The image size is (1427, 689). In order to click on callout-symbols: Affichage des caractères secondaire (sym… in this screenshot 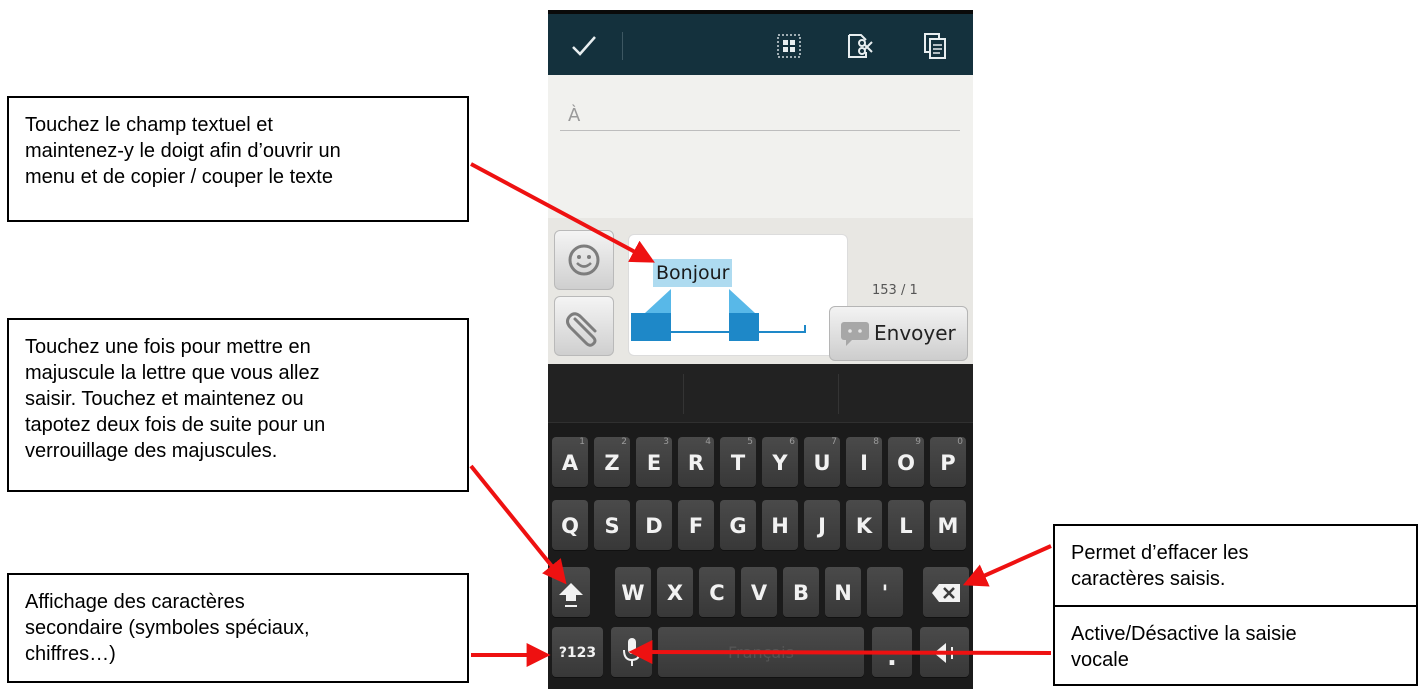, I will do `click(238, 628)`.